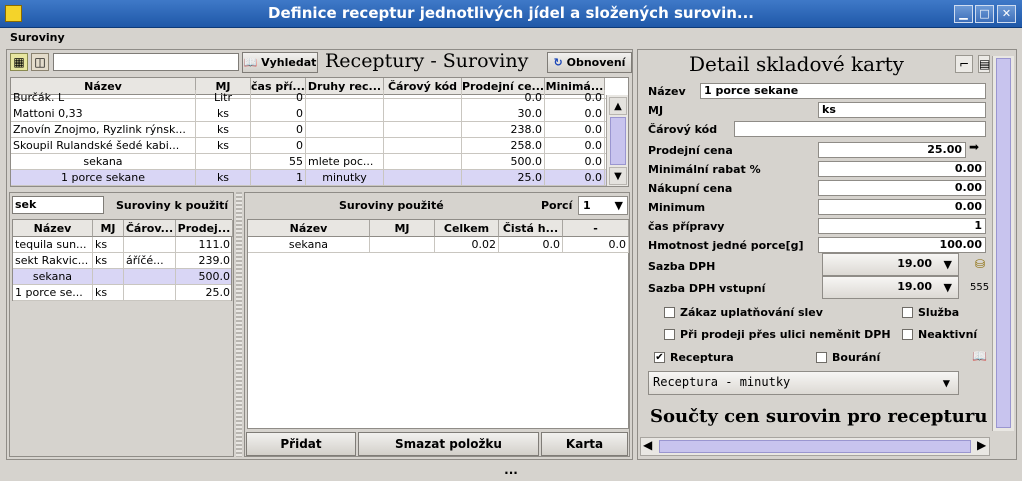  Describe the element at coordinates (278, 146) in the screenshot. I see `table-cell: 0` at that location.